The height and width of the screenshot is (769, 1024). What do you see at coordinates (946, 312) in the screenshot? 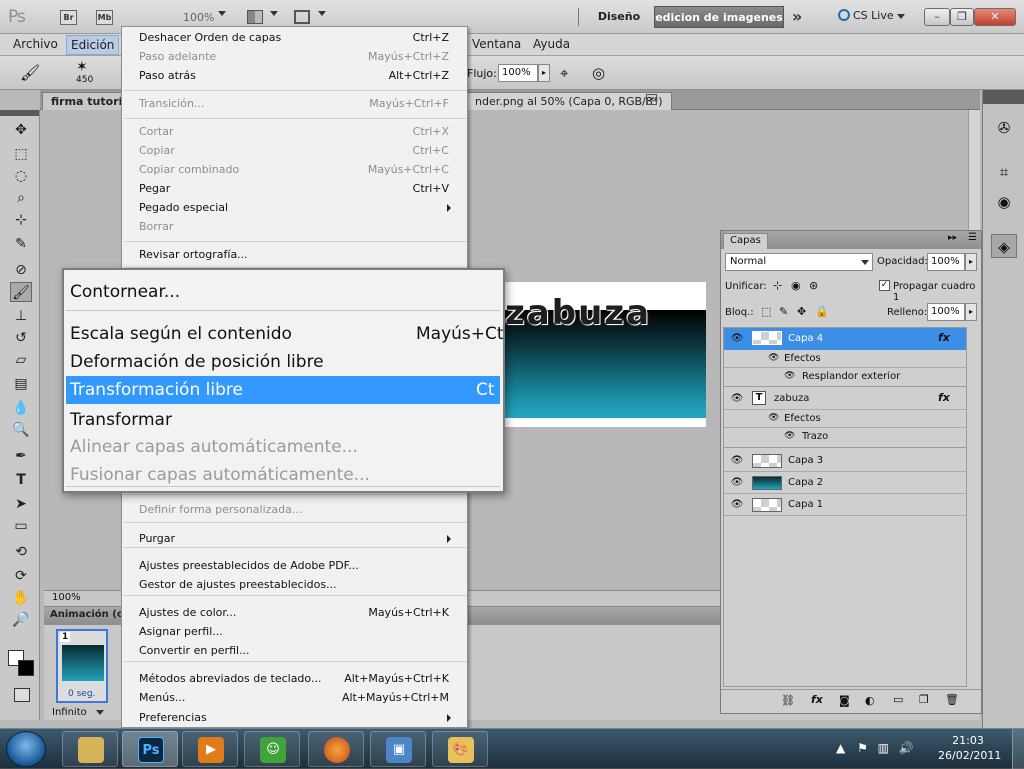
I see `fill-input: 100%` at bounding box center [946, 312].